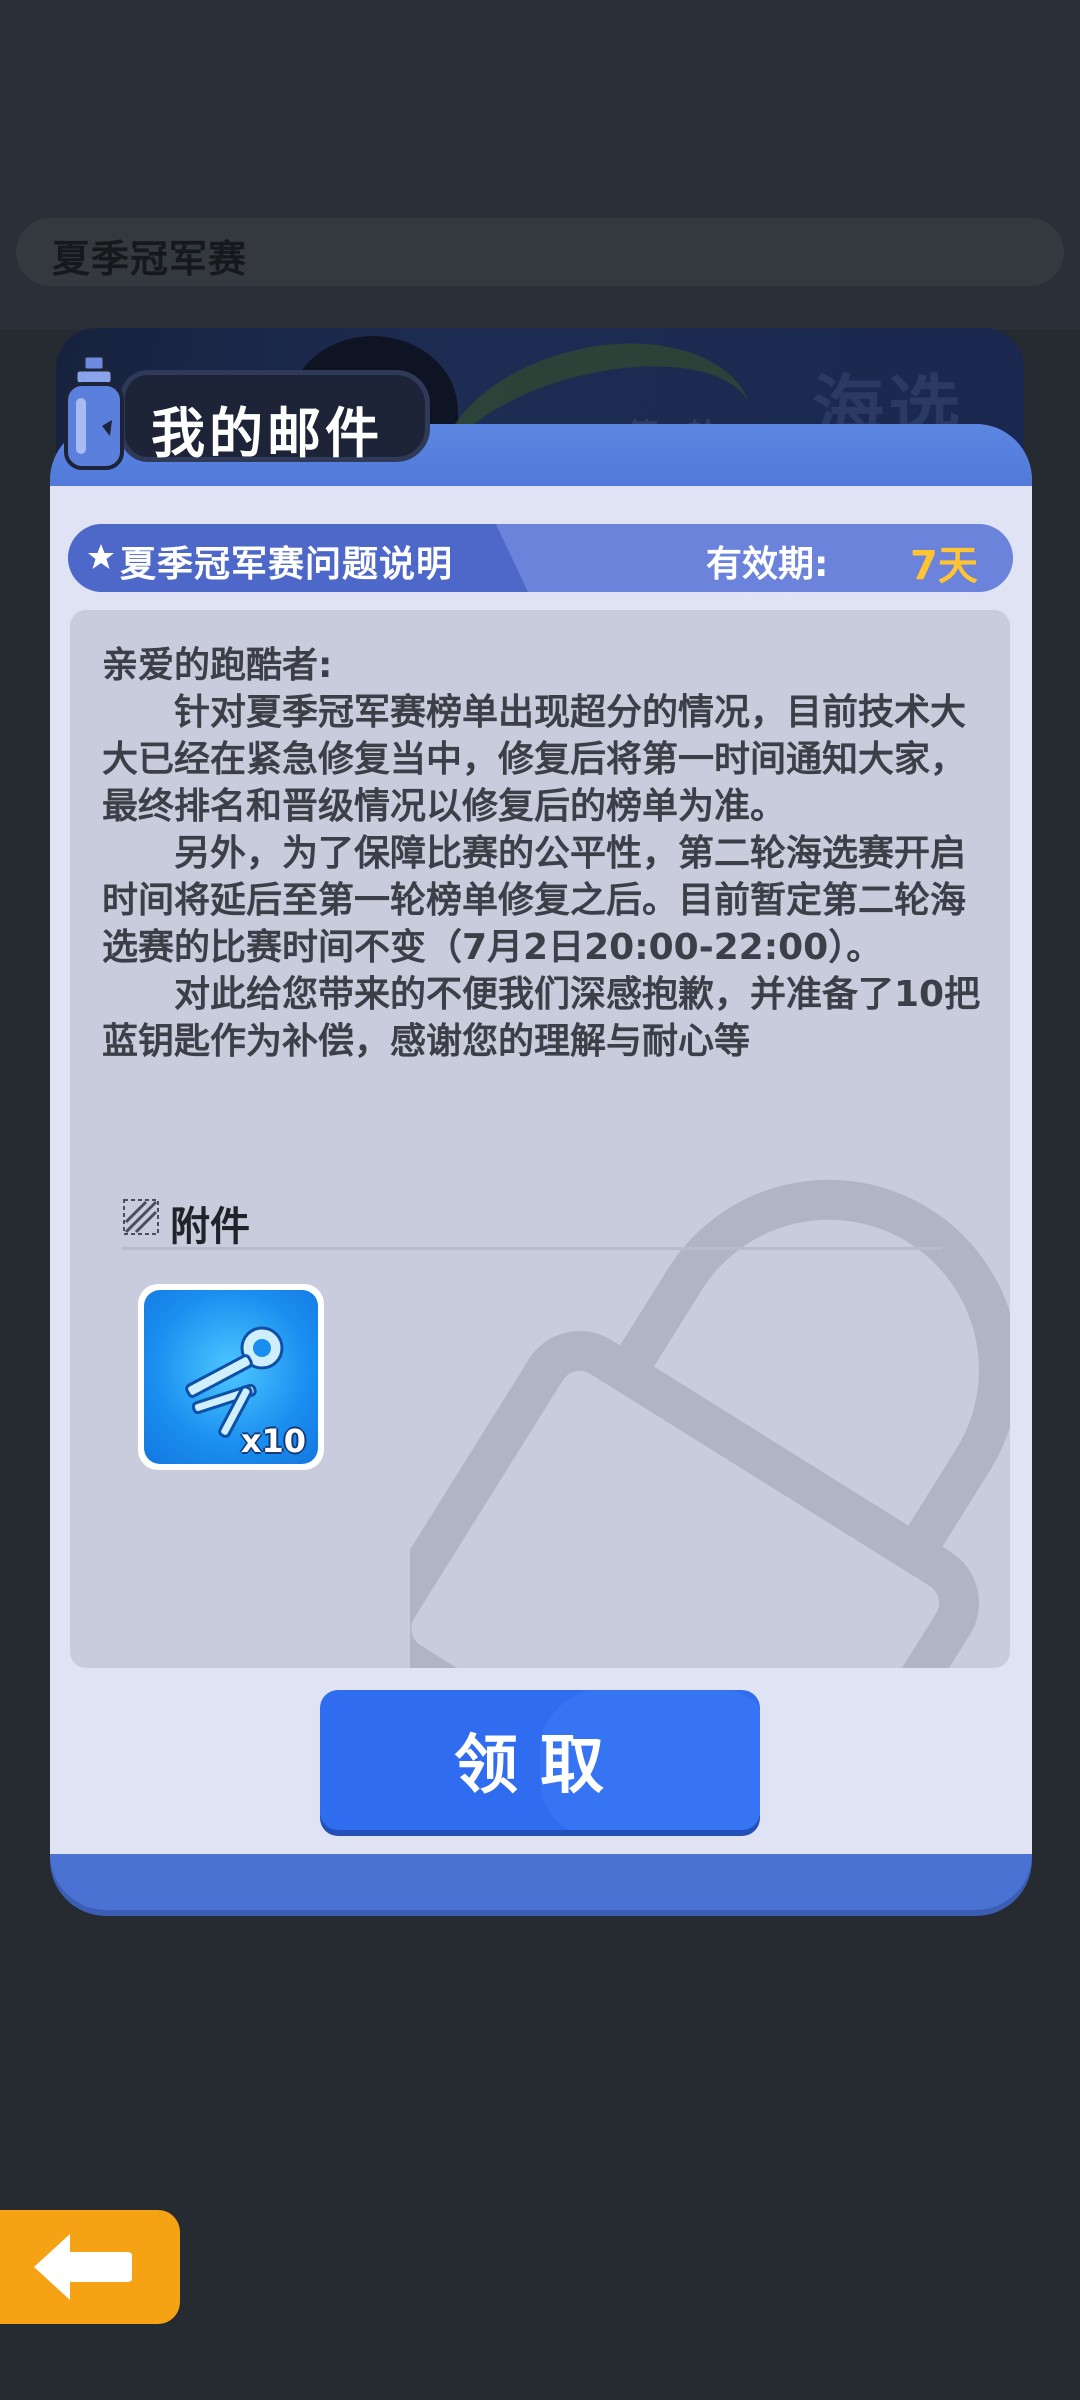  What do you see at coordinates (94, 413) in the screenshot?
I see `spray-can-icon` at bounding box center [94, 413].